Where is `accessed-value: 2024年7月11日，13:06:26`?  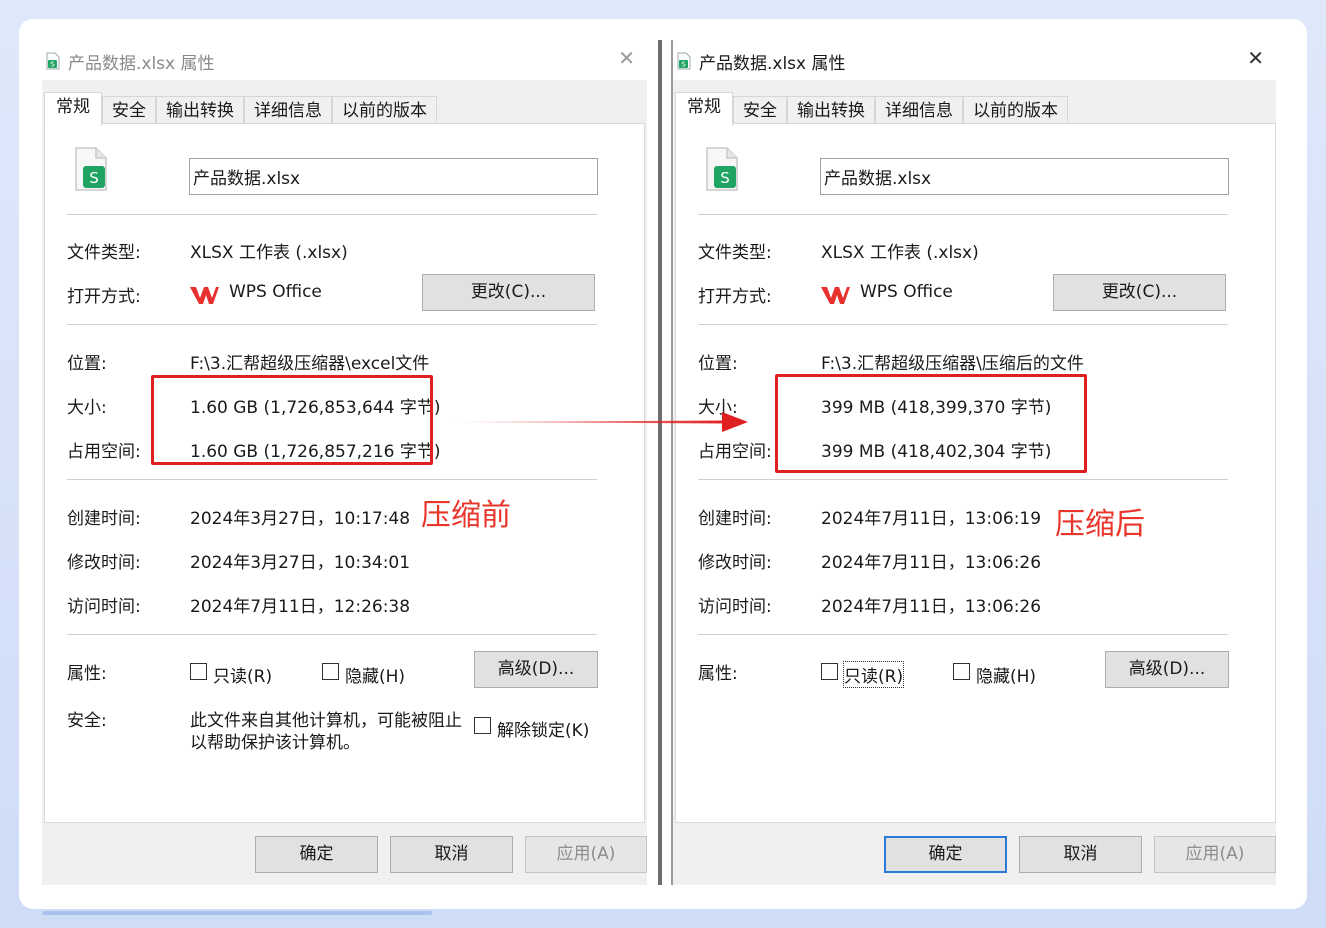
accessed-value: 2024年7月11日，13:06:26 is located at coordinates (931, 607).